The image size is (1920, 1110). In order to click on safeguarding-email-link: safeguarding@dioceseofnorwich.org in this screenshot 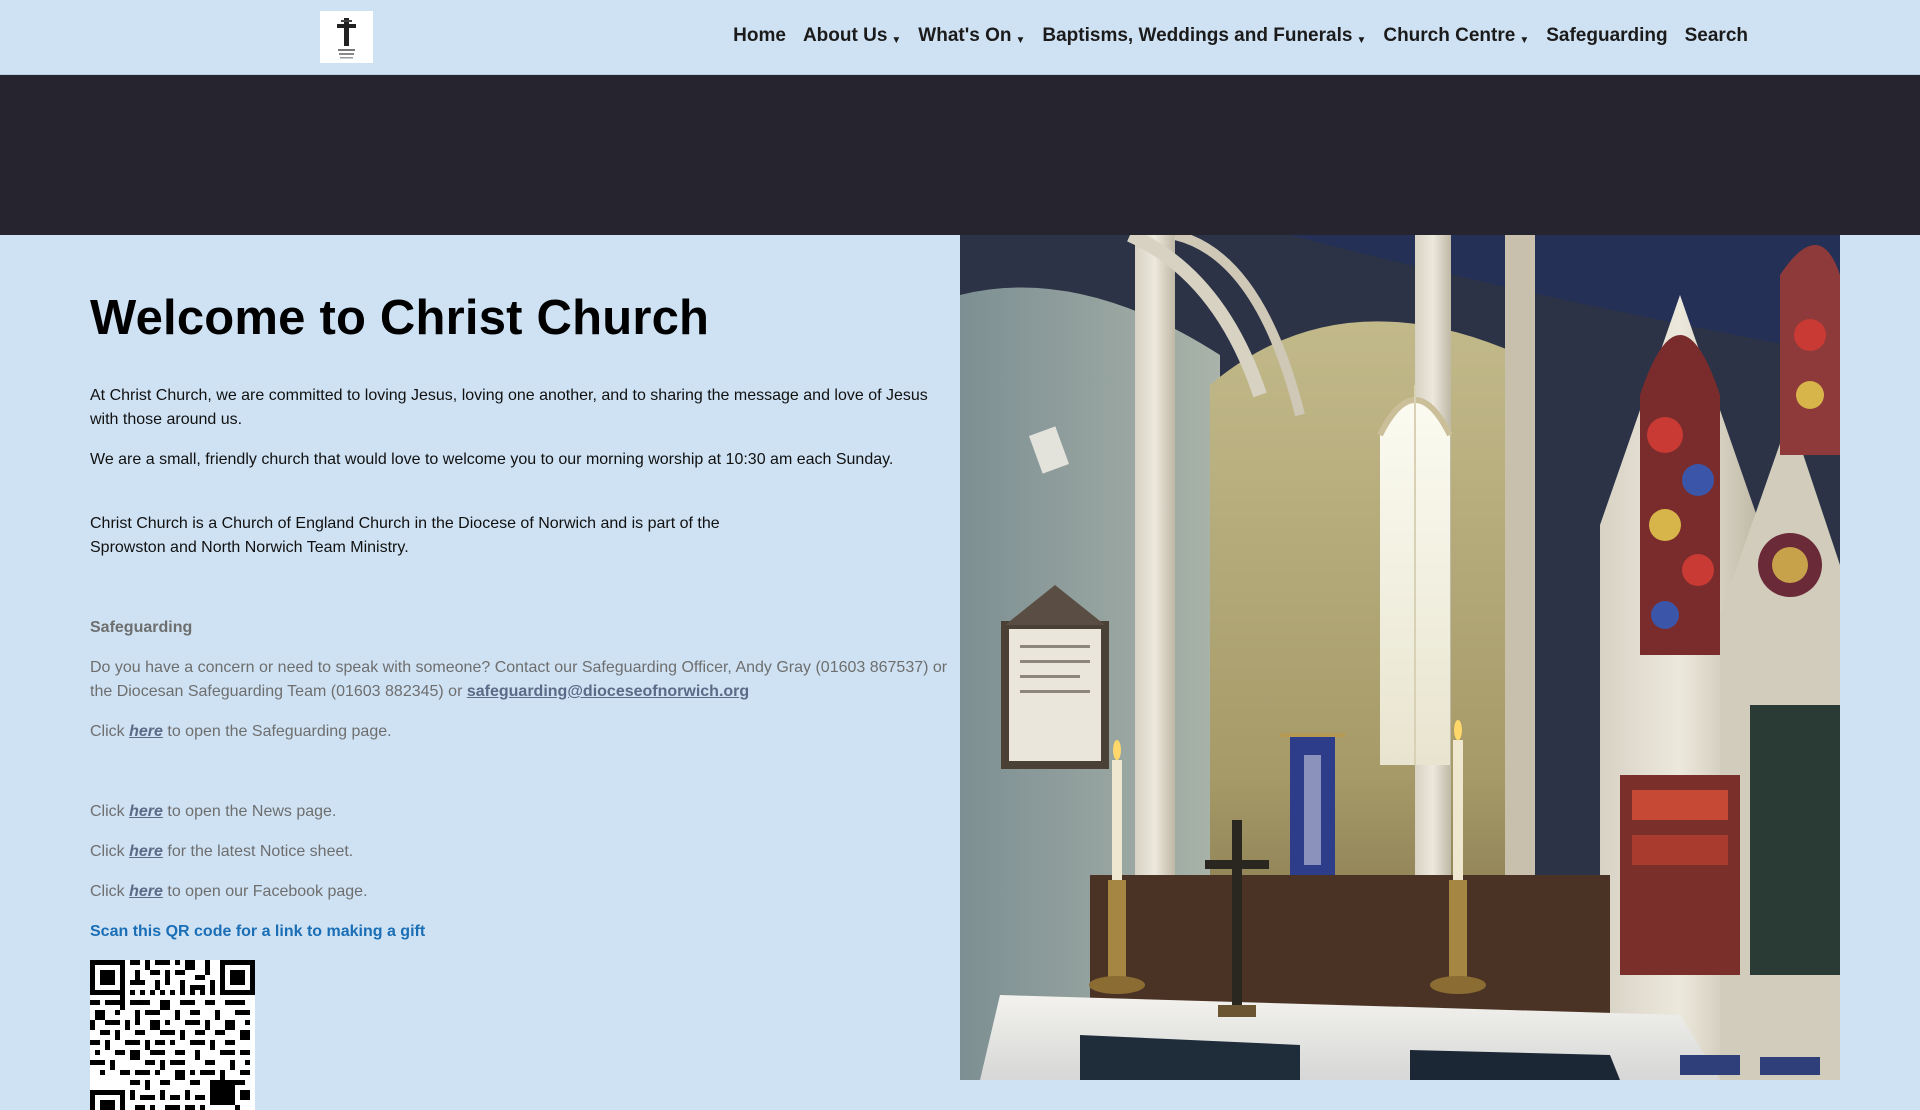, I will do `click(608, 691)`.